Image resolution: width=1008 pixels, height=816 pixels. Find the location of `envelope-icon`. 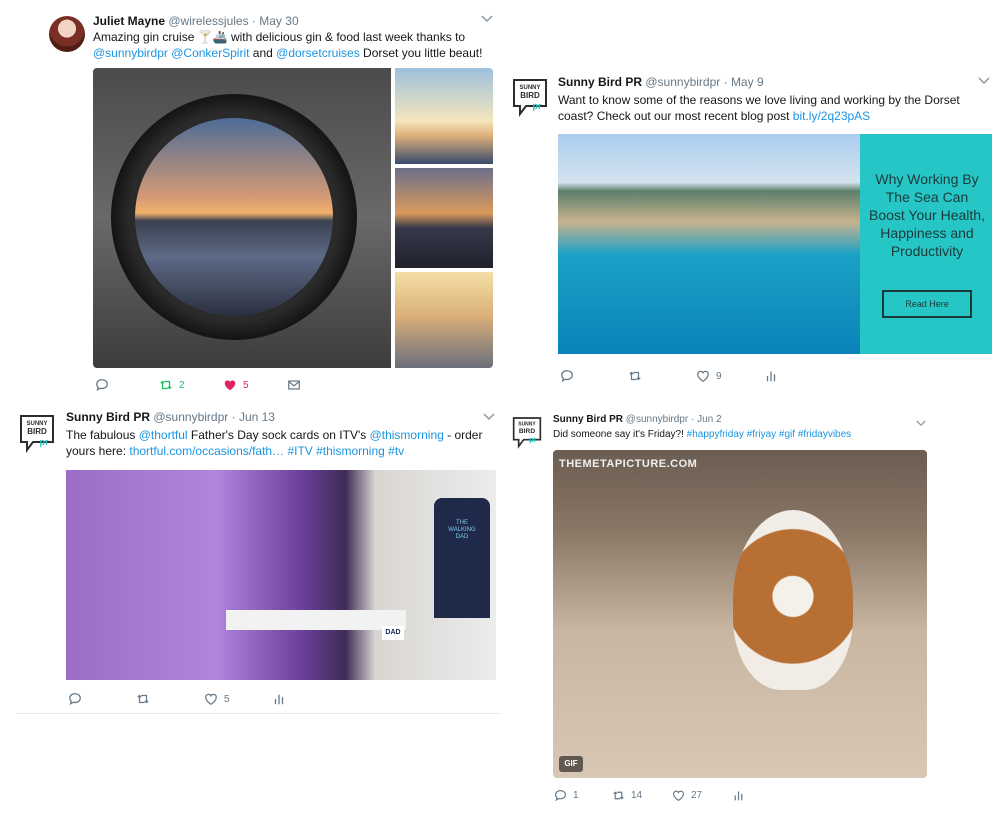

envelope-icon is located at coordinates (294, 385).